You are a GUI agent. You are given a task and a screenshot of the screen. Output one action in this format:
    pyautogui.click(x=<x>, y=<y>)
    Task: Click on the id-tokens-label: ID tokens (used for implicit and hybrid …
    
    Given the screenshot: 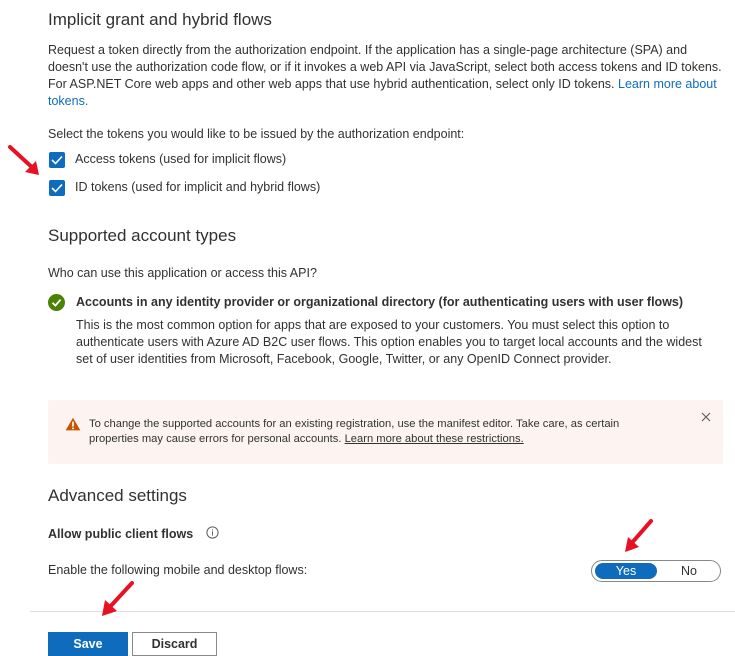 What is the action you would take?
    pyautogui.click(x=197, y=187)
    